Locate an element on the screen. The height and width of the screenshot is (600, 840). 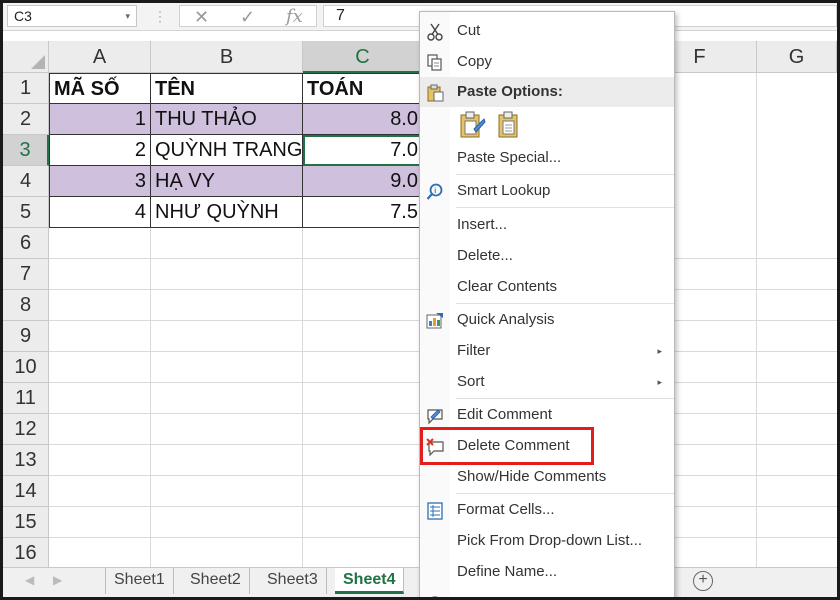
cancel-icon: ✕ is located at coordinates (201, 17).